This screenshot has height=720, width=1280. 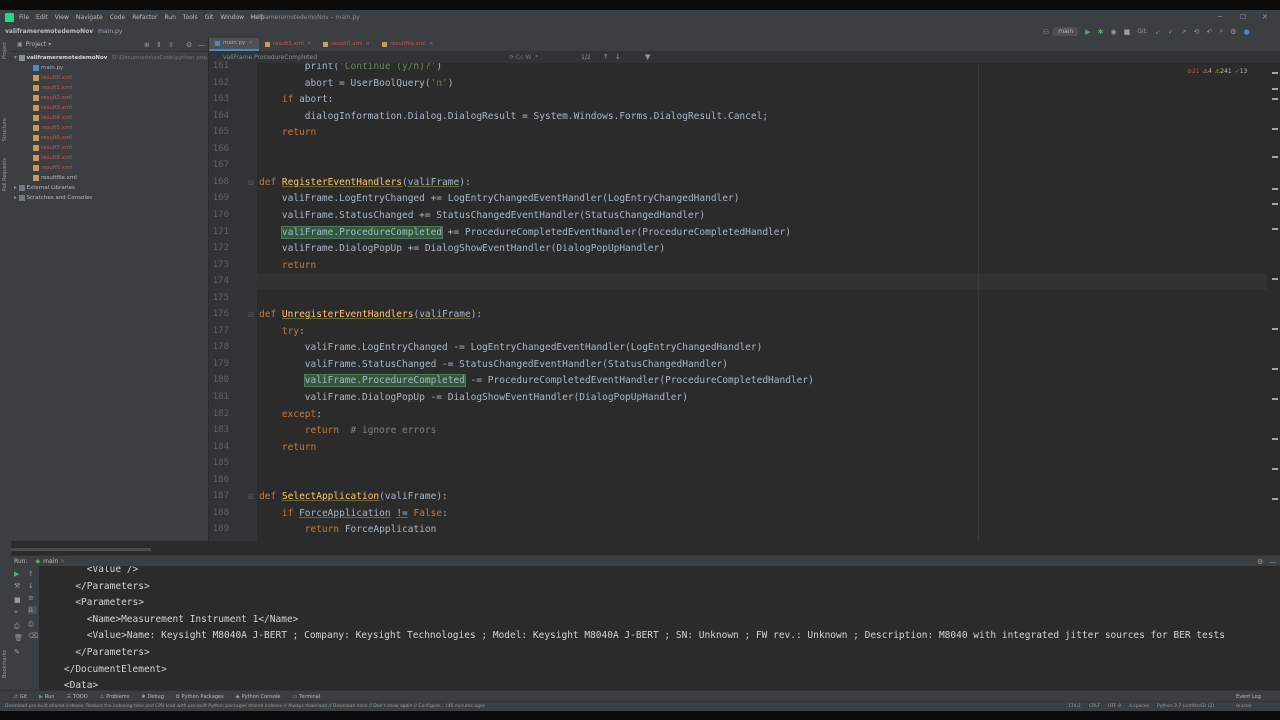 I want to click on code-line: print('Continue (y/n)?'), so click(x=350, y=67).